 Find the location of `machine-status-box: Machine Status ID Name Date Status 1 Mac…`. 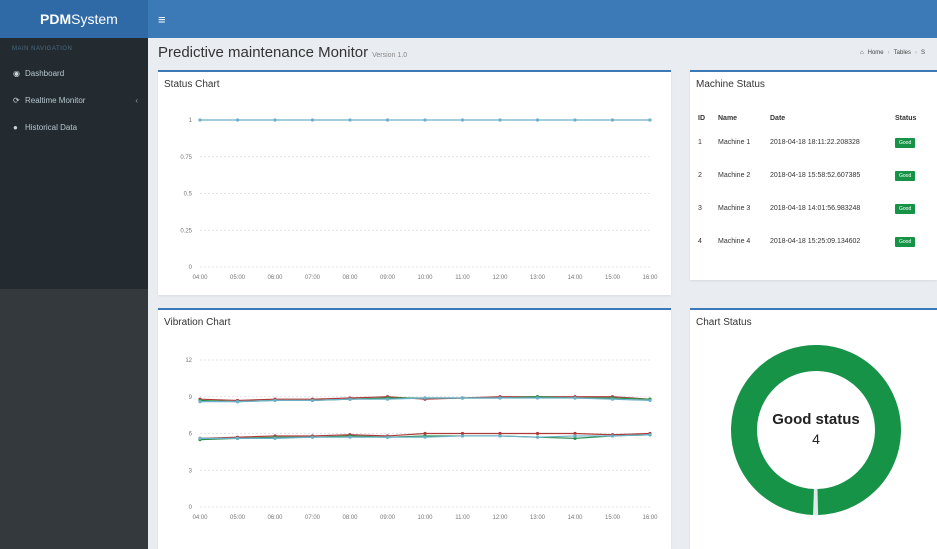

machine-status-box: Machine Status ID Name Date Status 1 Mac… is located at coordinates (813, 175).